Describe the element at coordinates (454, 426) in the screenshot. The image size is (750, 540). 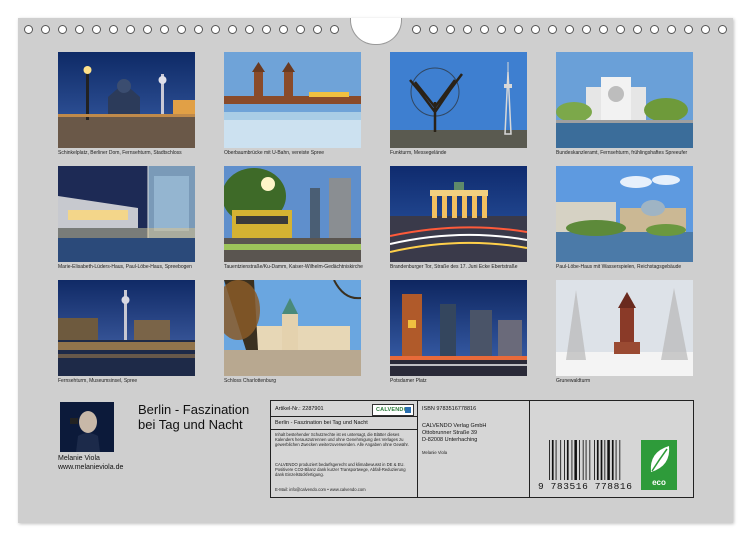
I see `publisher-line-1: CALVENDO Verlag GmbH` at that location.